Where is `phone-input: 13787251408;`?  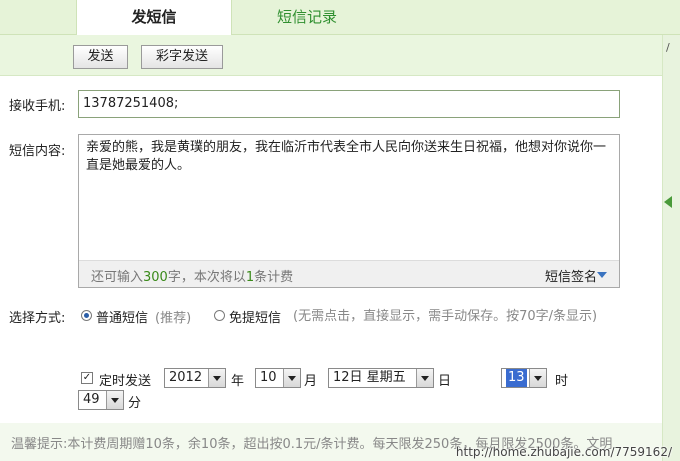 phone-input: 13787251408; is located at coordinates (349, 104).